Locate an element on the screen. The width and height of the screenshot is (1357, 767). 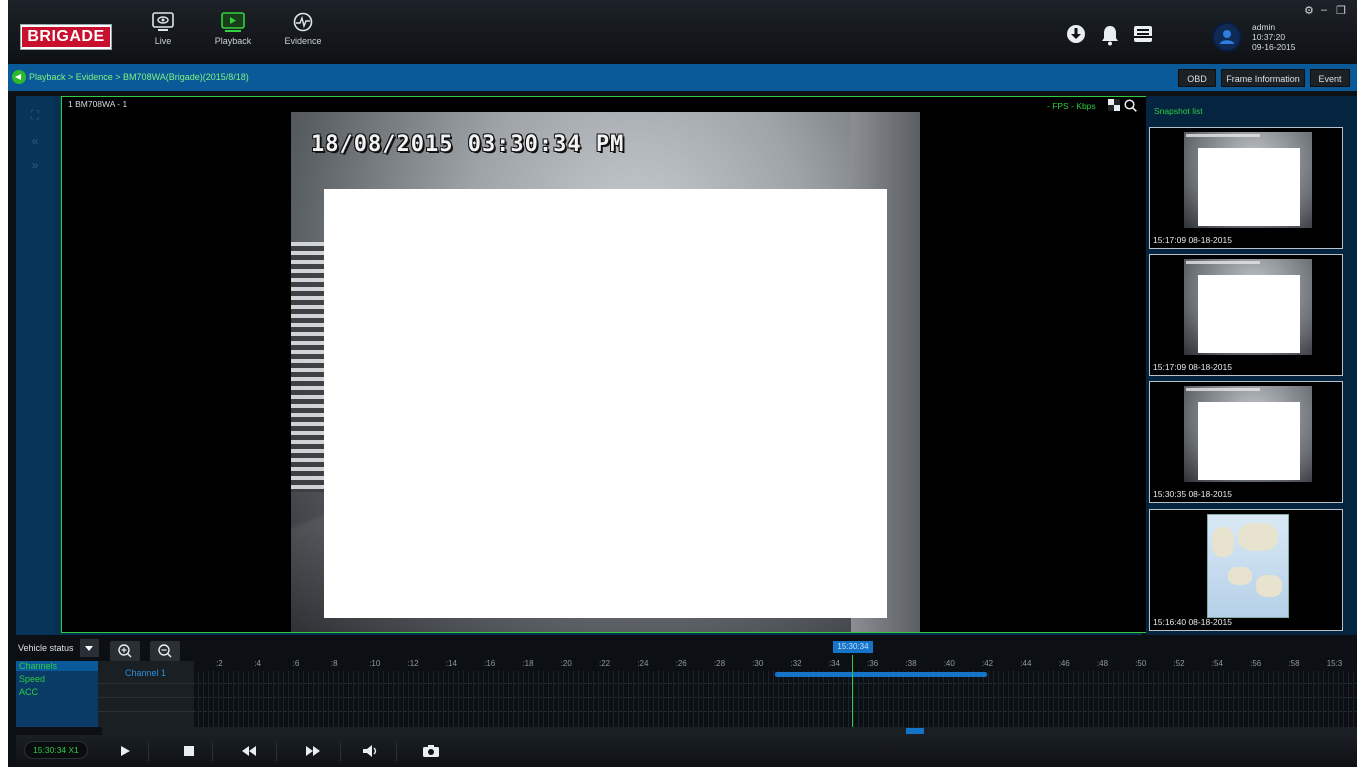
fast-forward-icon is located at coordinates (313, 751).